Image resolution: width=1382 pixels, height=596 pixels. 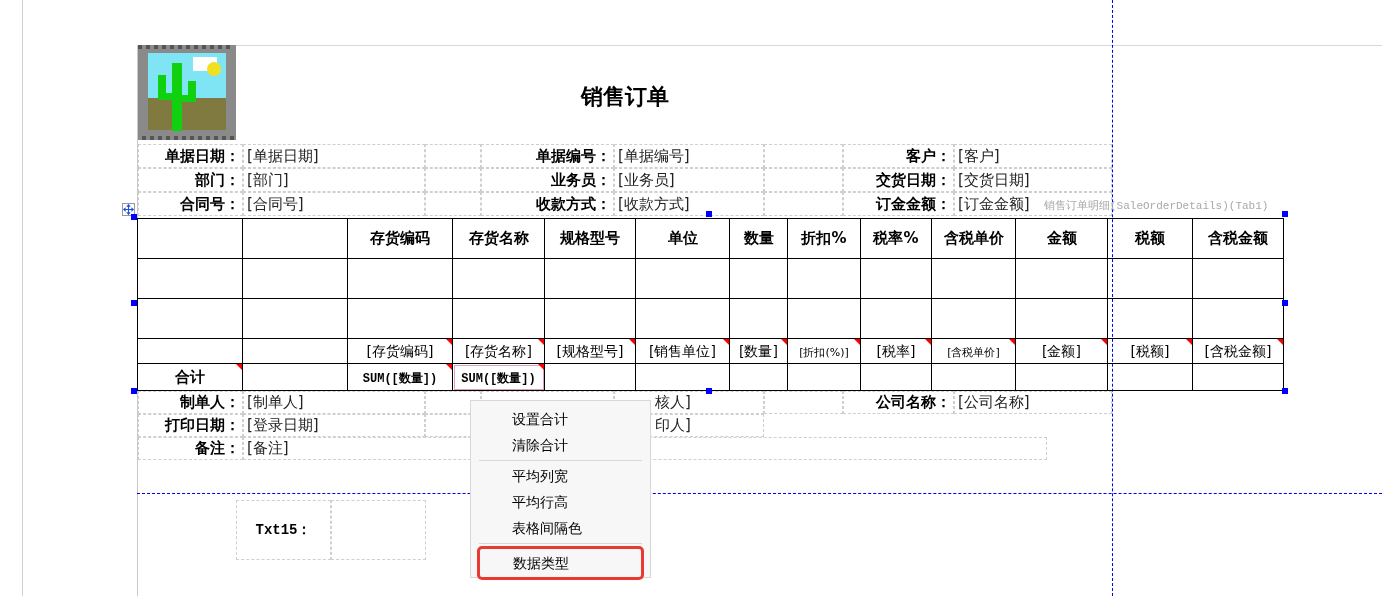 What do you see at coordinates (560, 476) in the screenshot?
I see `menu-item: 平均列宽` at bounding box center [560, 476].